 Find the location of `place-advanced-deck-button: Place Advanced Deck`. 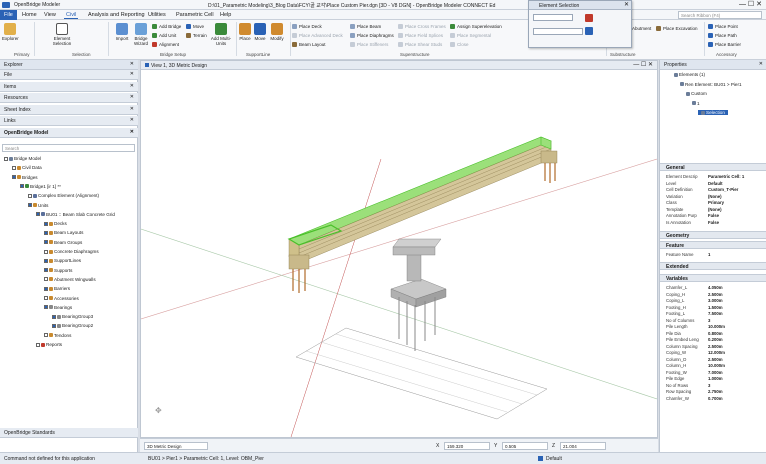

place-advanced-deck-button: Place Advanced Deck is located at coordinates (317, 35).